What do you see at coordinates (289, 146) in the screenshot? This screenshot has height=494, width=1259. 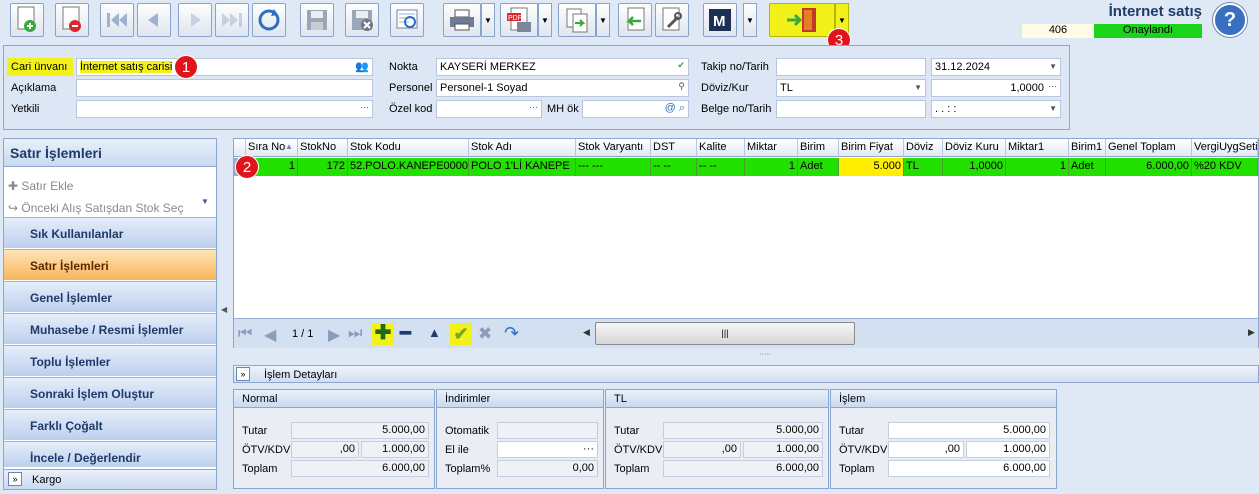 I see `sort-ascending-icon: ▲` at bounding box center [289, 146].